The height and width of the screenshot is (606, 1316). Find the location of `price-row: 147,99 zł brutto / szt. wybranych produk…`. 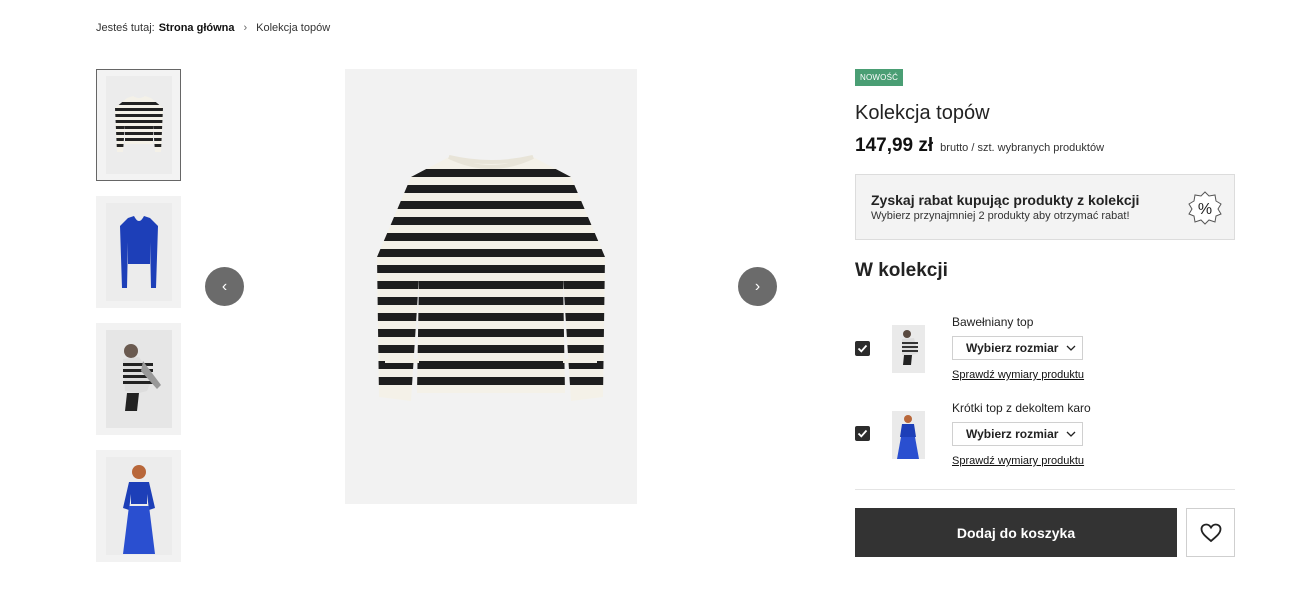

price-row: 147,99 zł brutto / szt. wybranych produk… is located at coordinates (979, 146).